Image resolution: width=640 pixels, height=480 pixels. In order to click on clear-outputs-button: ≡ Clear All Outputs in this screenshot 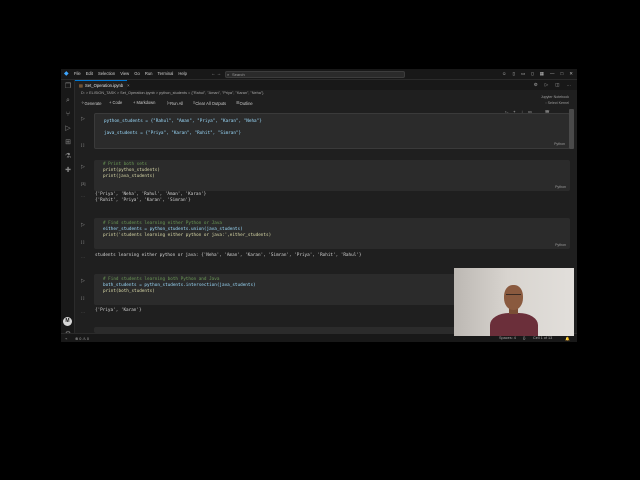, I will do `click(209, 103)`.